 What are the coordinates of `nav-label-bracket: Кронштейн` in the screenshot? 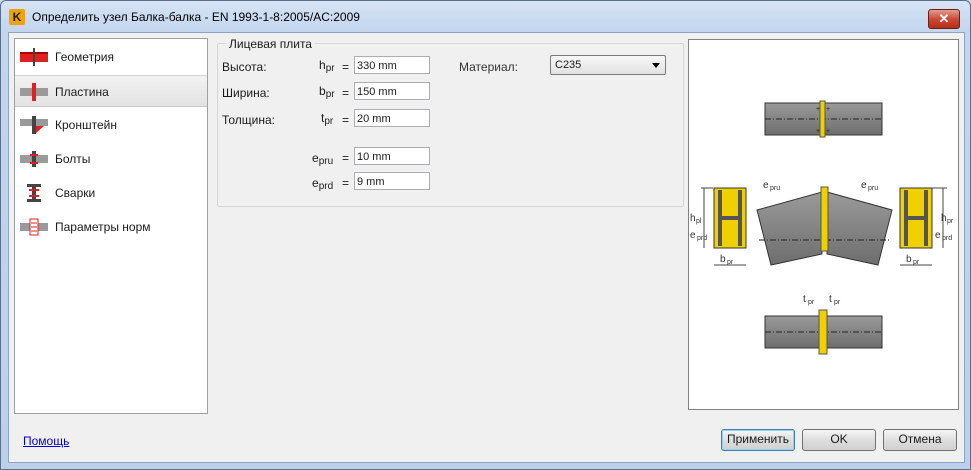 It's located at (86, 125).